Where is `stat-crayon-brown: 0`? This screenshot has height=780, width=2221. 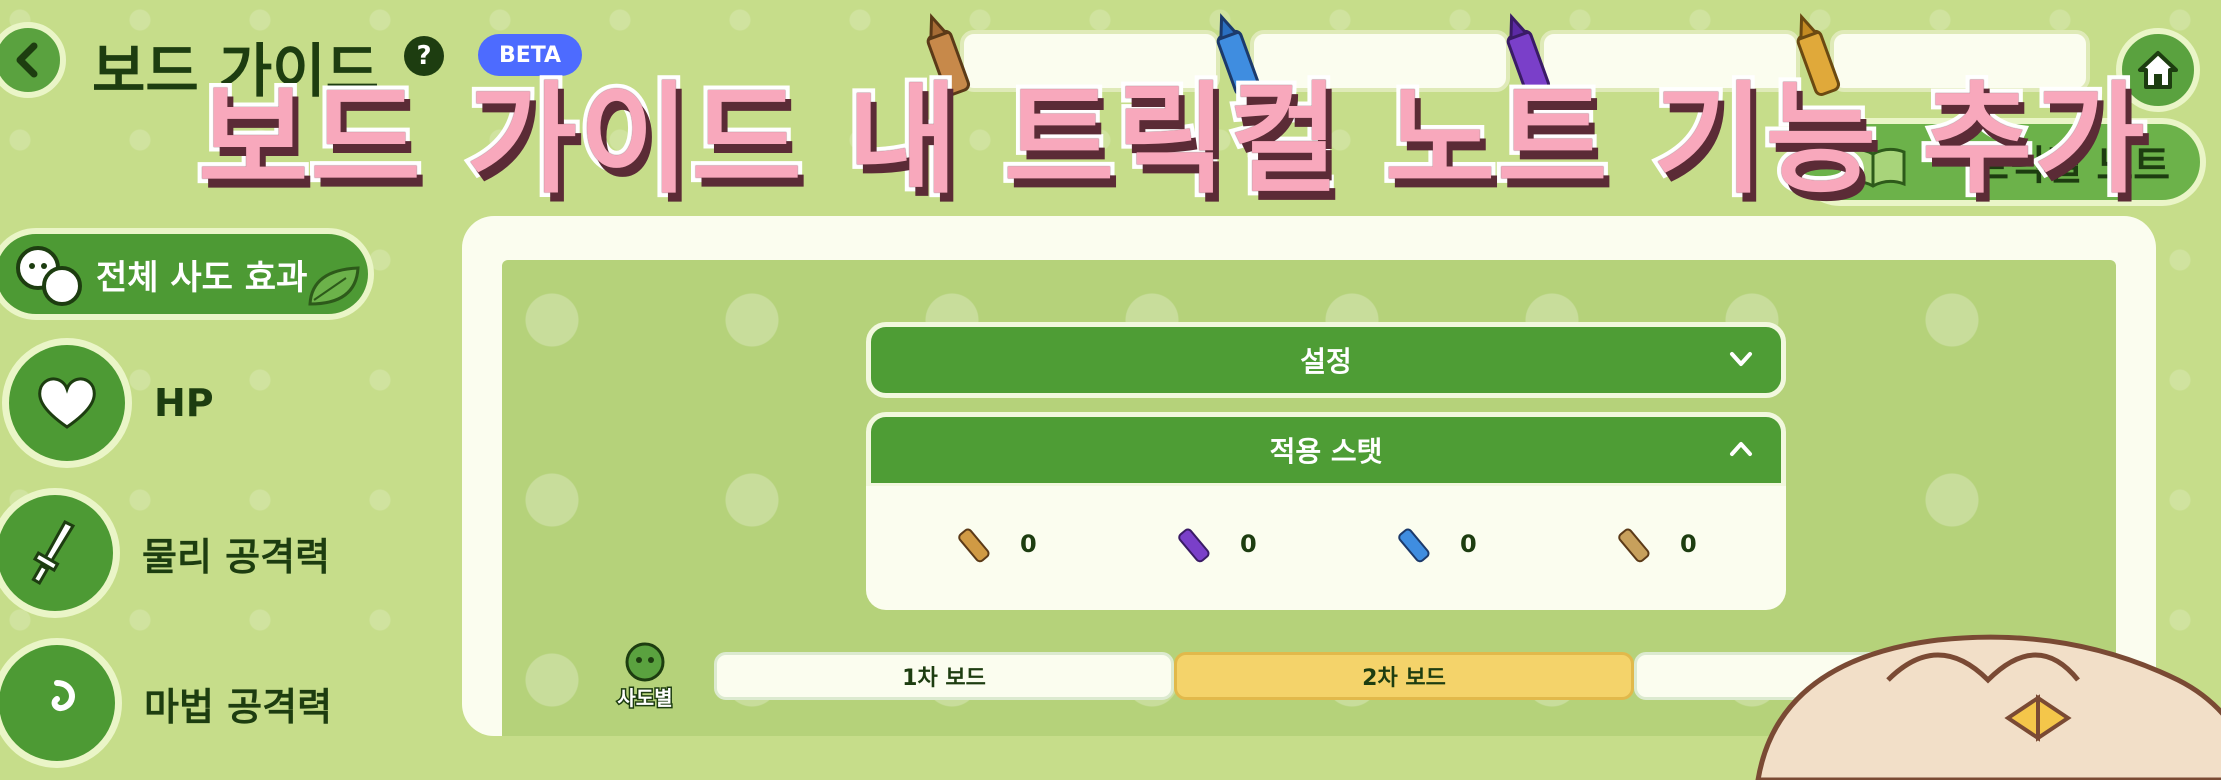 stat-crayon-brown: 0 is located at coordinates (994, 544).